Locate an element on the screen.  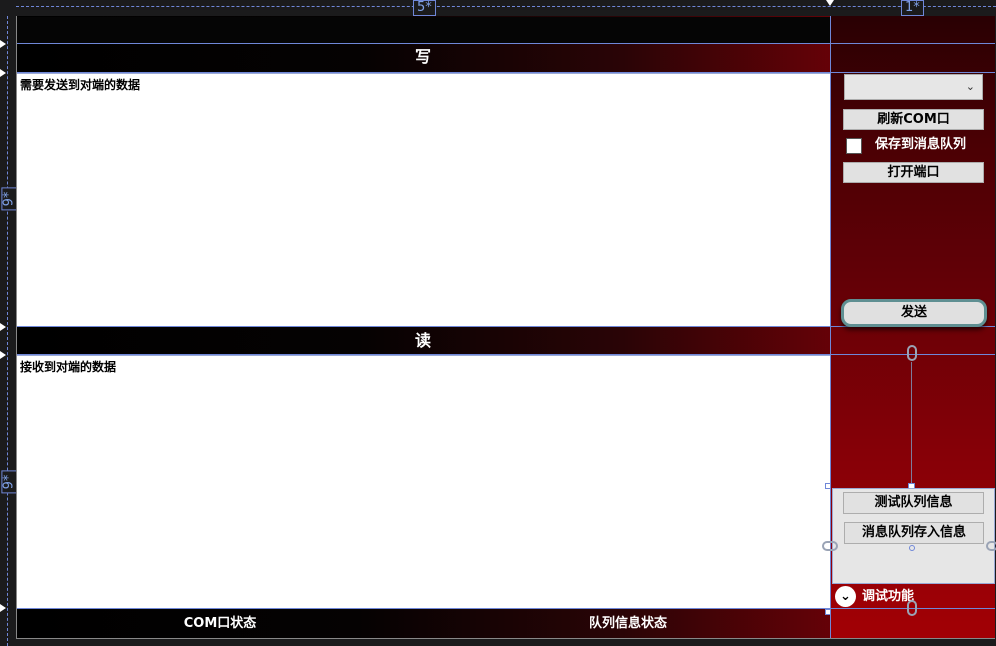
com-port-select: ⌄ is located at coordinates (913, 87).